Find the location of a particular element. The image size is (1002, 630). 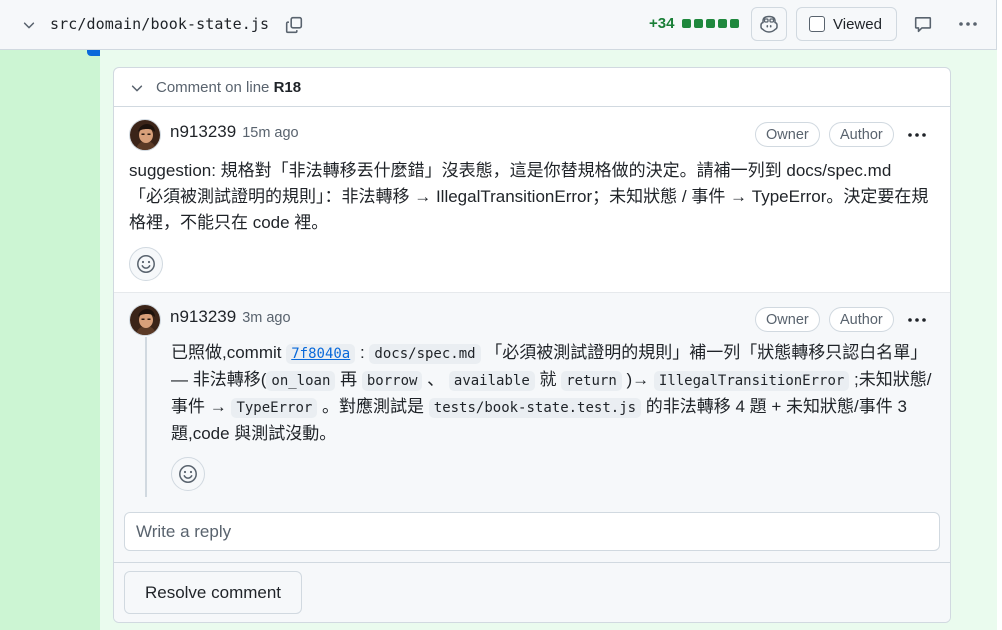

inline-code: return is located at coordinates (591, 381).